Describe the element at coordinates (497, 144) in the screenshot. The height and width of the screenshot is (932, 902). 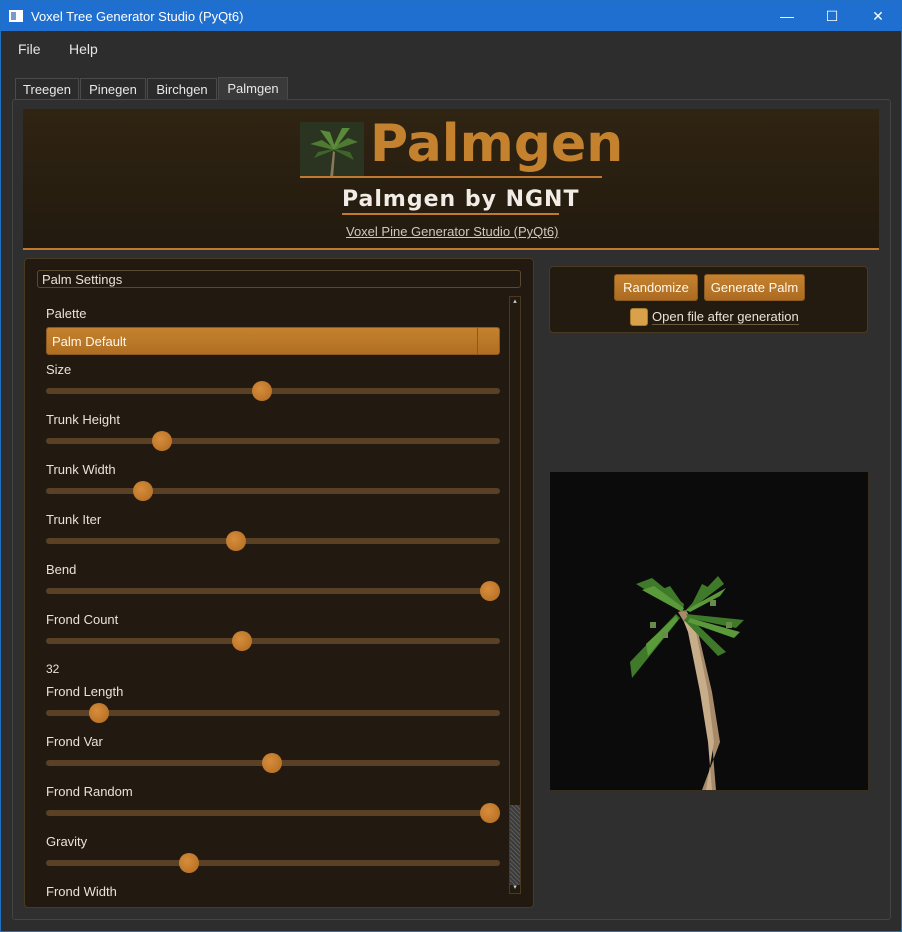
I see `logo-title: Palmgen` at that location.